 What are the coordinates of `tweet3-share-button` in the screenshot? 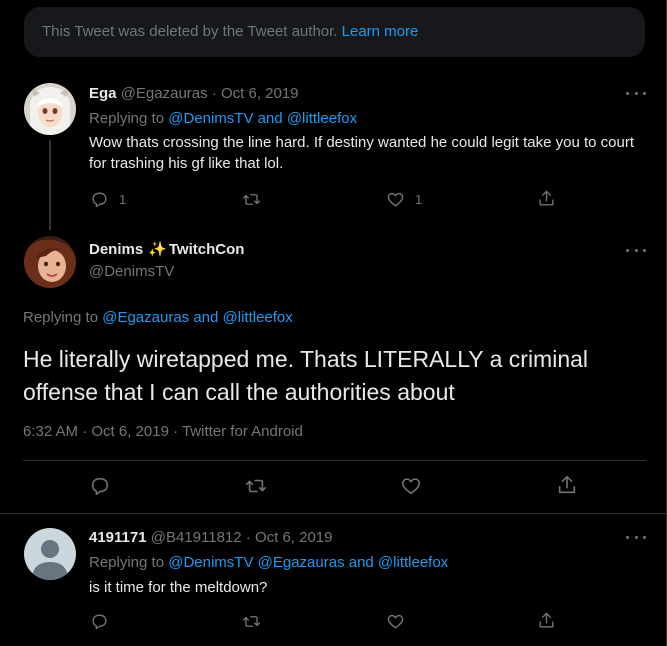 It's located at (546, 620).